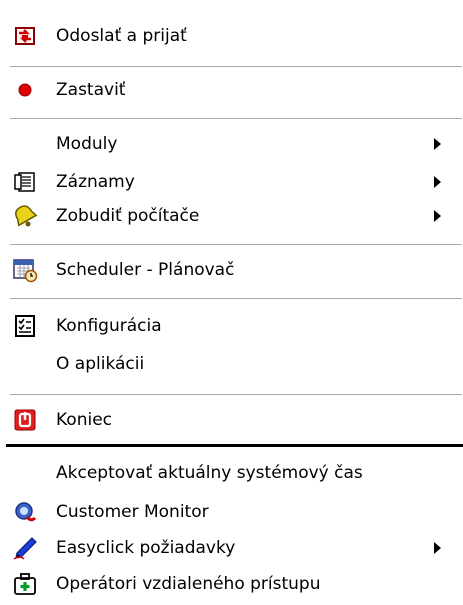 This screenshot has height=605, width=463. Describe the element at coordinates (25, 548) in the screenshot. I see `pen-icon` at that location.